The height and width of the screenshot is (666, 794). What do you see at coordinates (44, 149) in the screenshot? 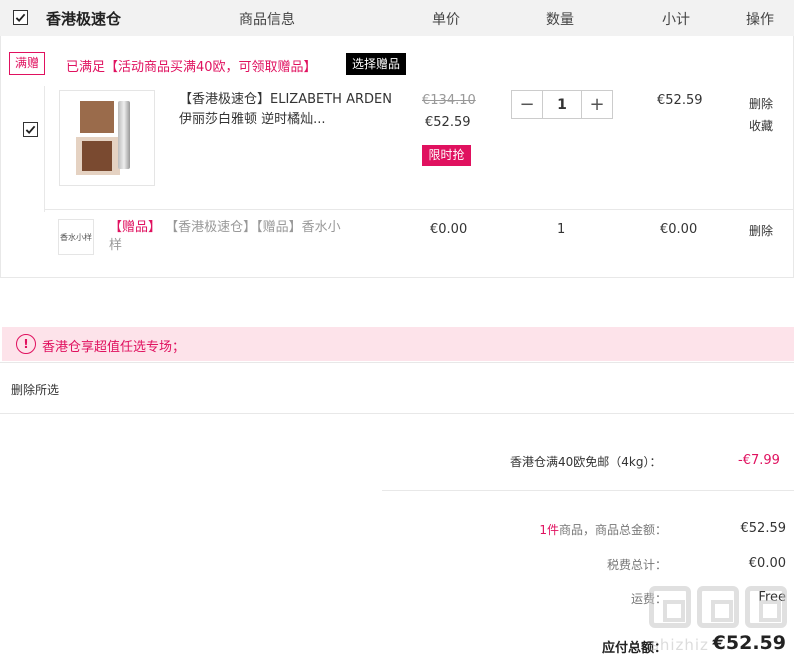
I see `group-divider` at bounding box center [44, 149].